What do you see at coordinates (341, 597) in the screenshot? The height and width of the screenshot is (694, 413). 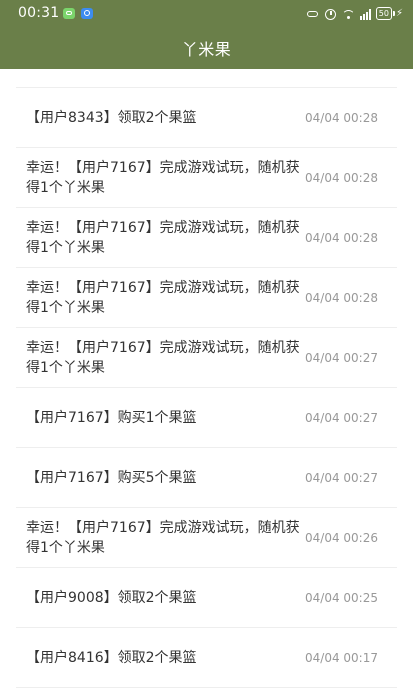 I see `record-time: 04/04 00:25` at bounding box center [341, 597].